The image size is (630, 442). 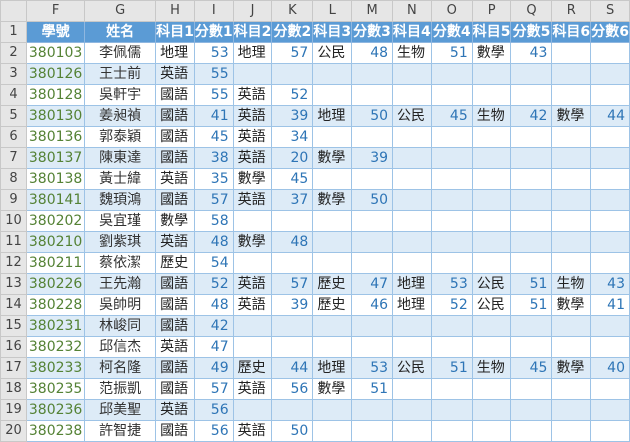 I want to click on score-cell: 44, so click(x=610, y=116).